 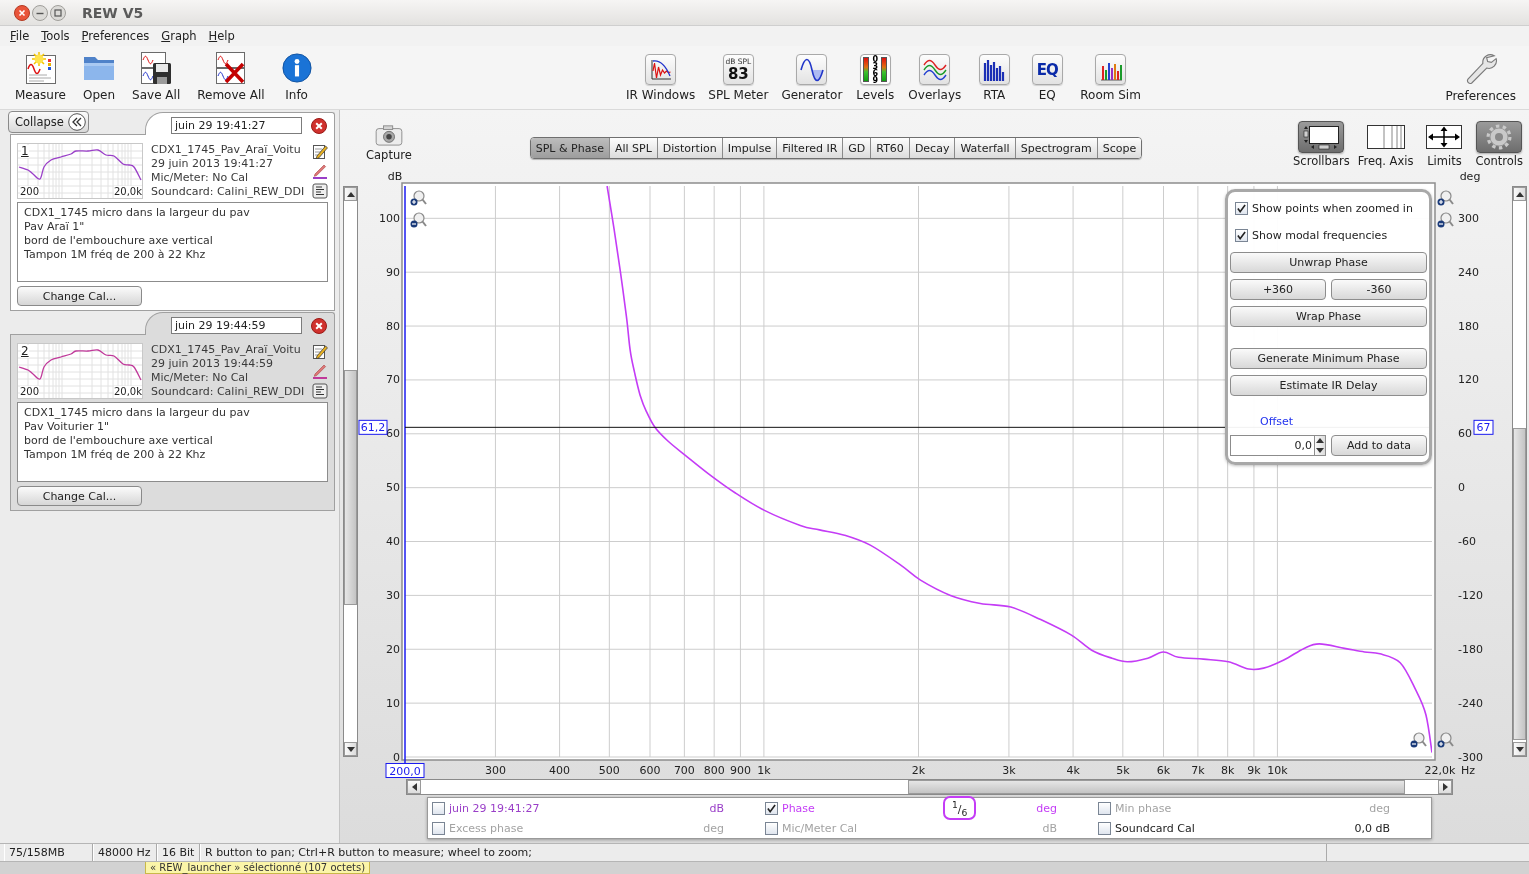 What do you see at coordinates (812, 69) in the screenshot?
I see `sine-wave-icon` at bounding box center [812, 69].